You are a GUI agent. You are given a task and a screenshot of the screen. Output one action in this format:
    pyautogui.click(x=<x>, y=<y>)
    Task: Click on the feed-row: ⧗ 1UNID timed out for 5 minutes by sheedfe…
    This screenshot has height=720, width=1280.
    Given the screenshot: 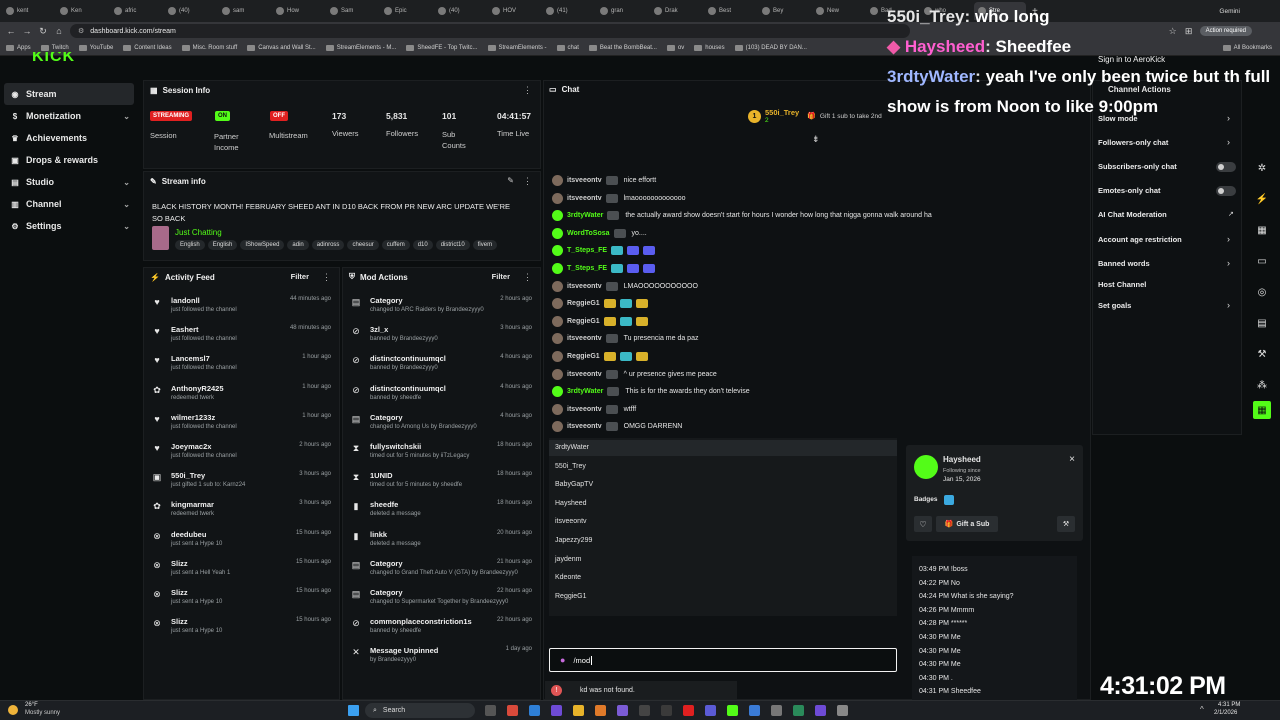 What is the action you would take?
    pyautogui.click(x=441, y=483)
    